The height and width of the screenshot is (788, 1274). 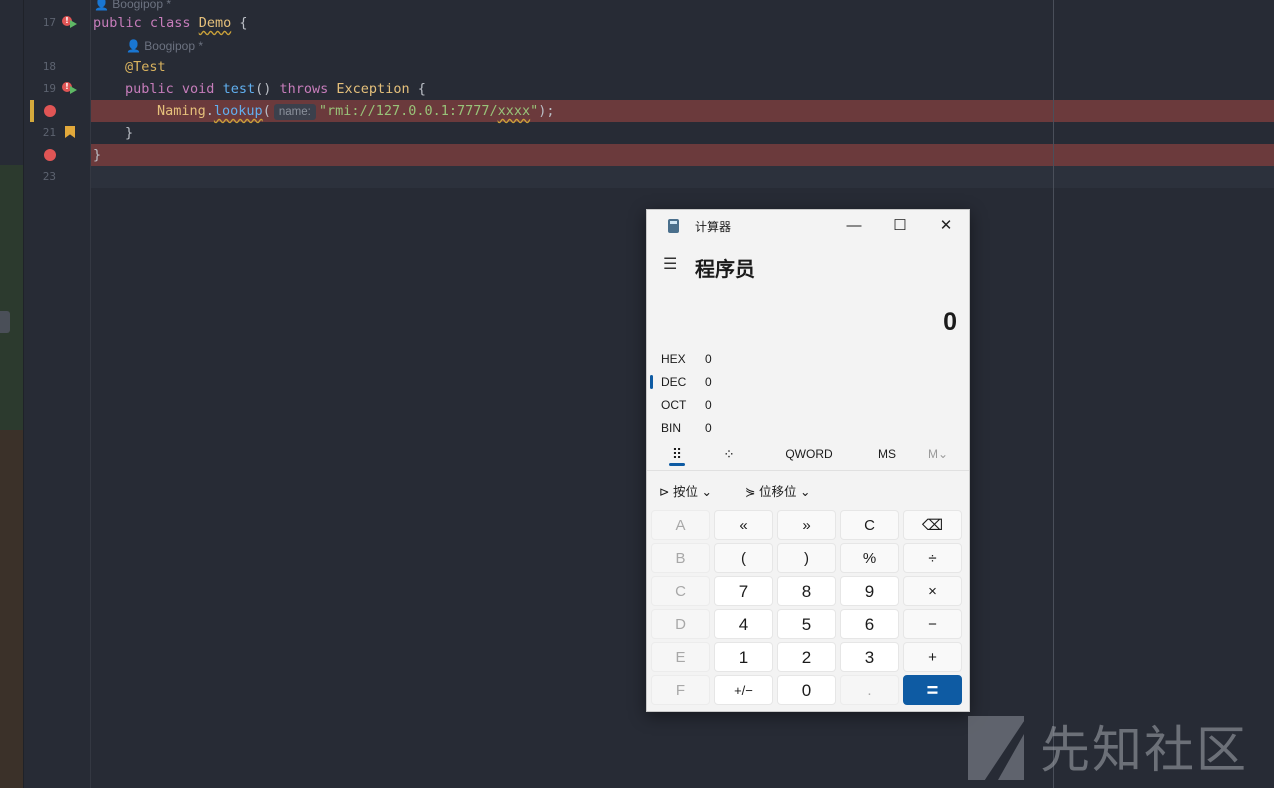 I want to click on key-6: 6, so click(x=869, y=624).